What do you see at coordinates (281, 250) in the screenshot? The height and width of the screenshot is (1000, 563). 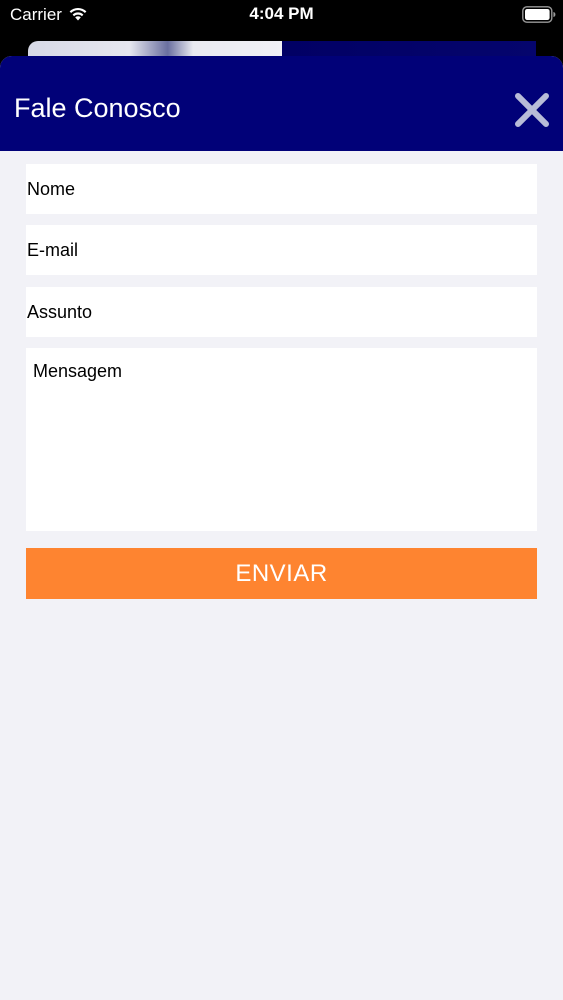 I see `email-field` at bounding box center [281, 250].